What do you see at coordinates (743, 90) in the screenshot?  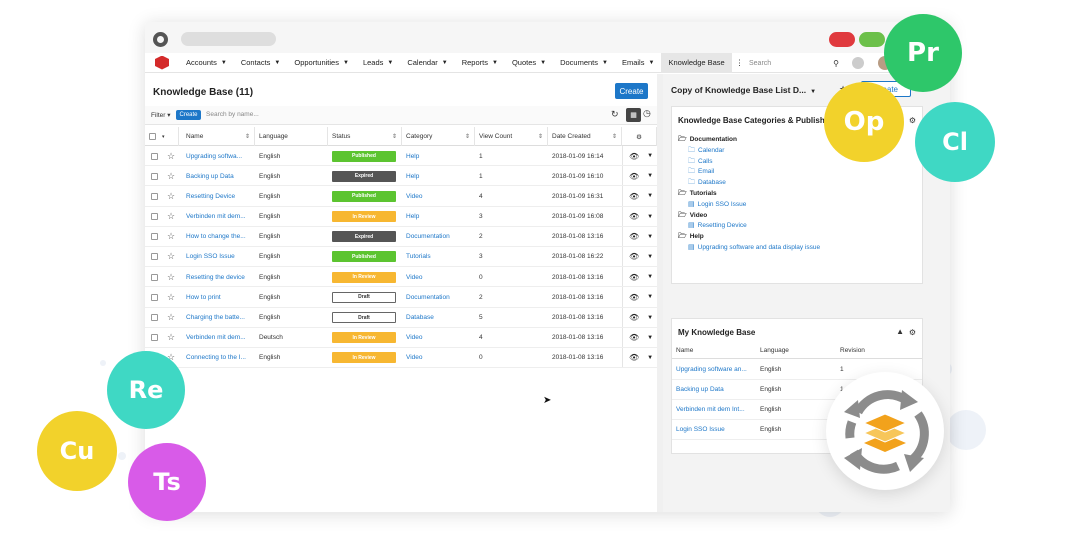 I see `dashboard-title: Copy of Knowledge Base List D... ▼` at bounding box center [743, 90].